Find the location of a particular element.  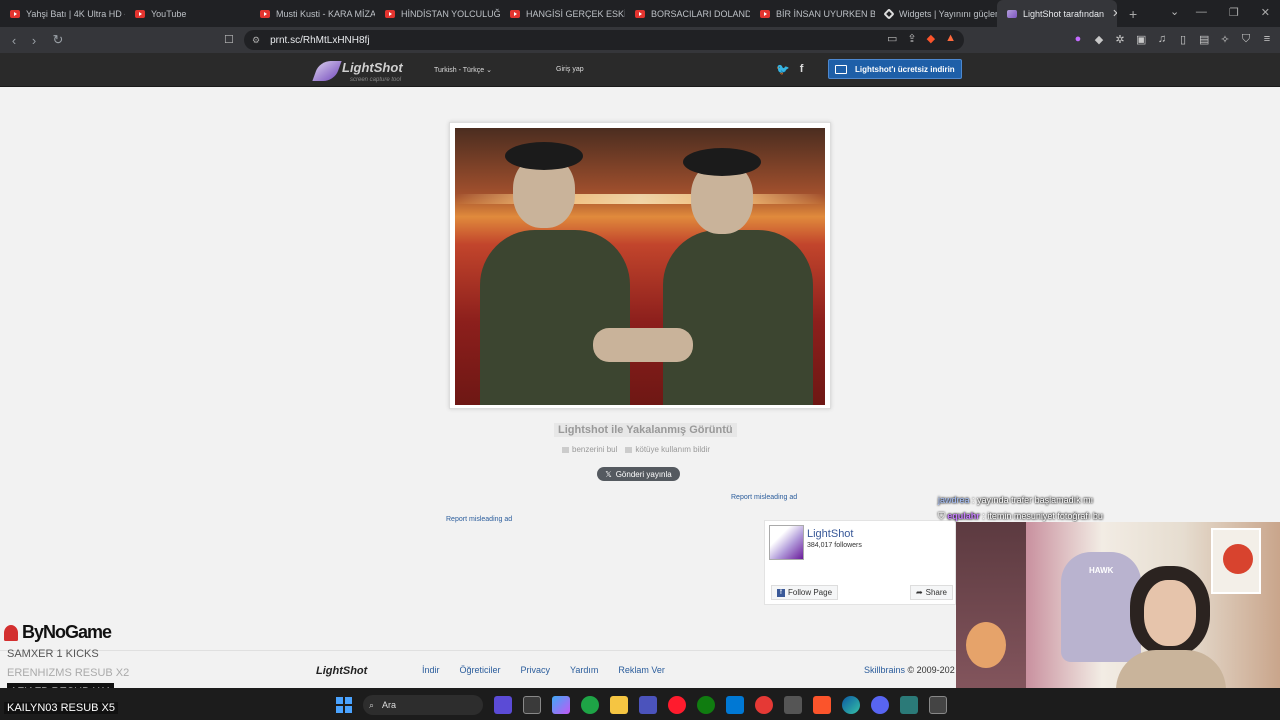

taskbar-search: ⌕ Ara is located at coordinates (423, 705).